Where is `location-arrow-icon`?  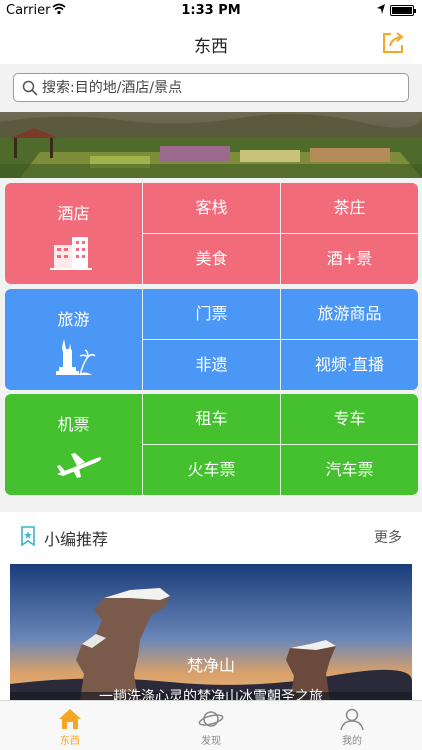
location-arrow-icon is located at coordinates (381, 9).